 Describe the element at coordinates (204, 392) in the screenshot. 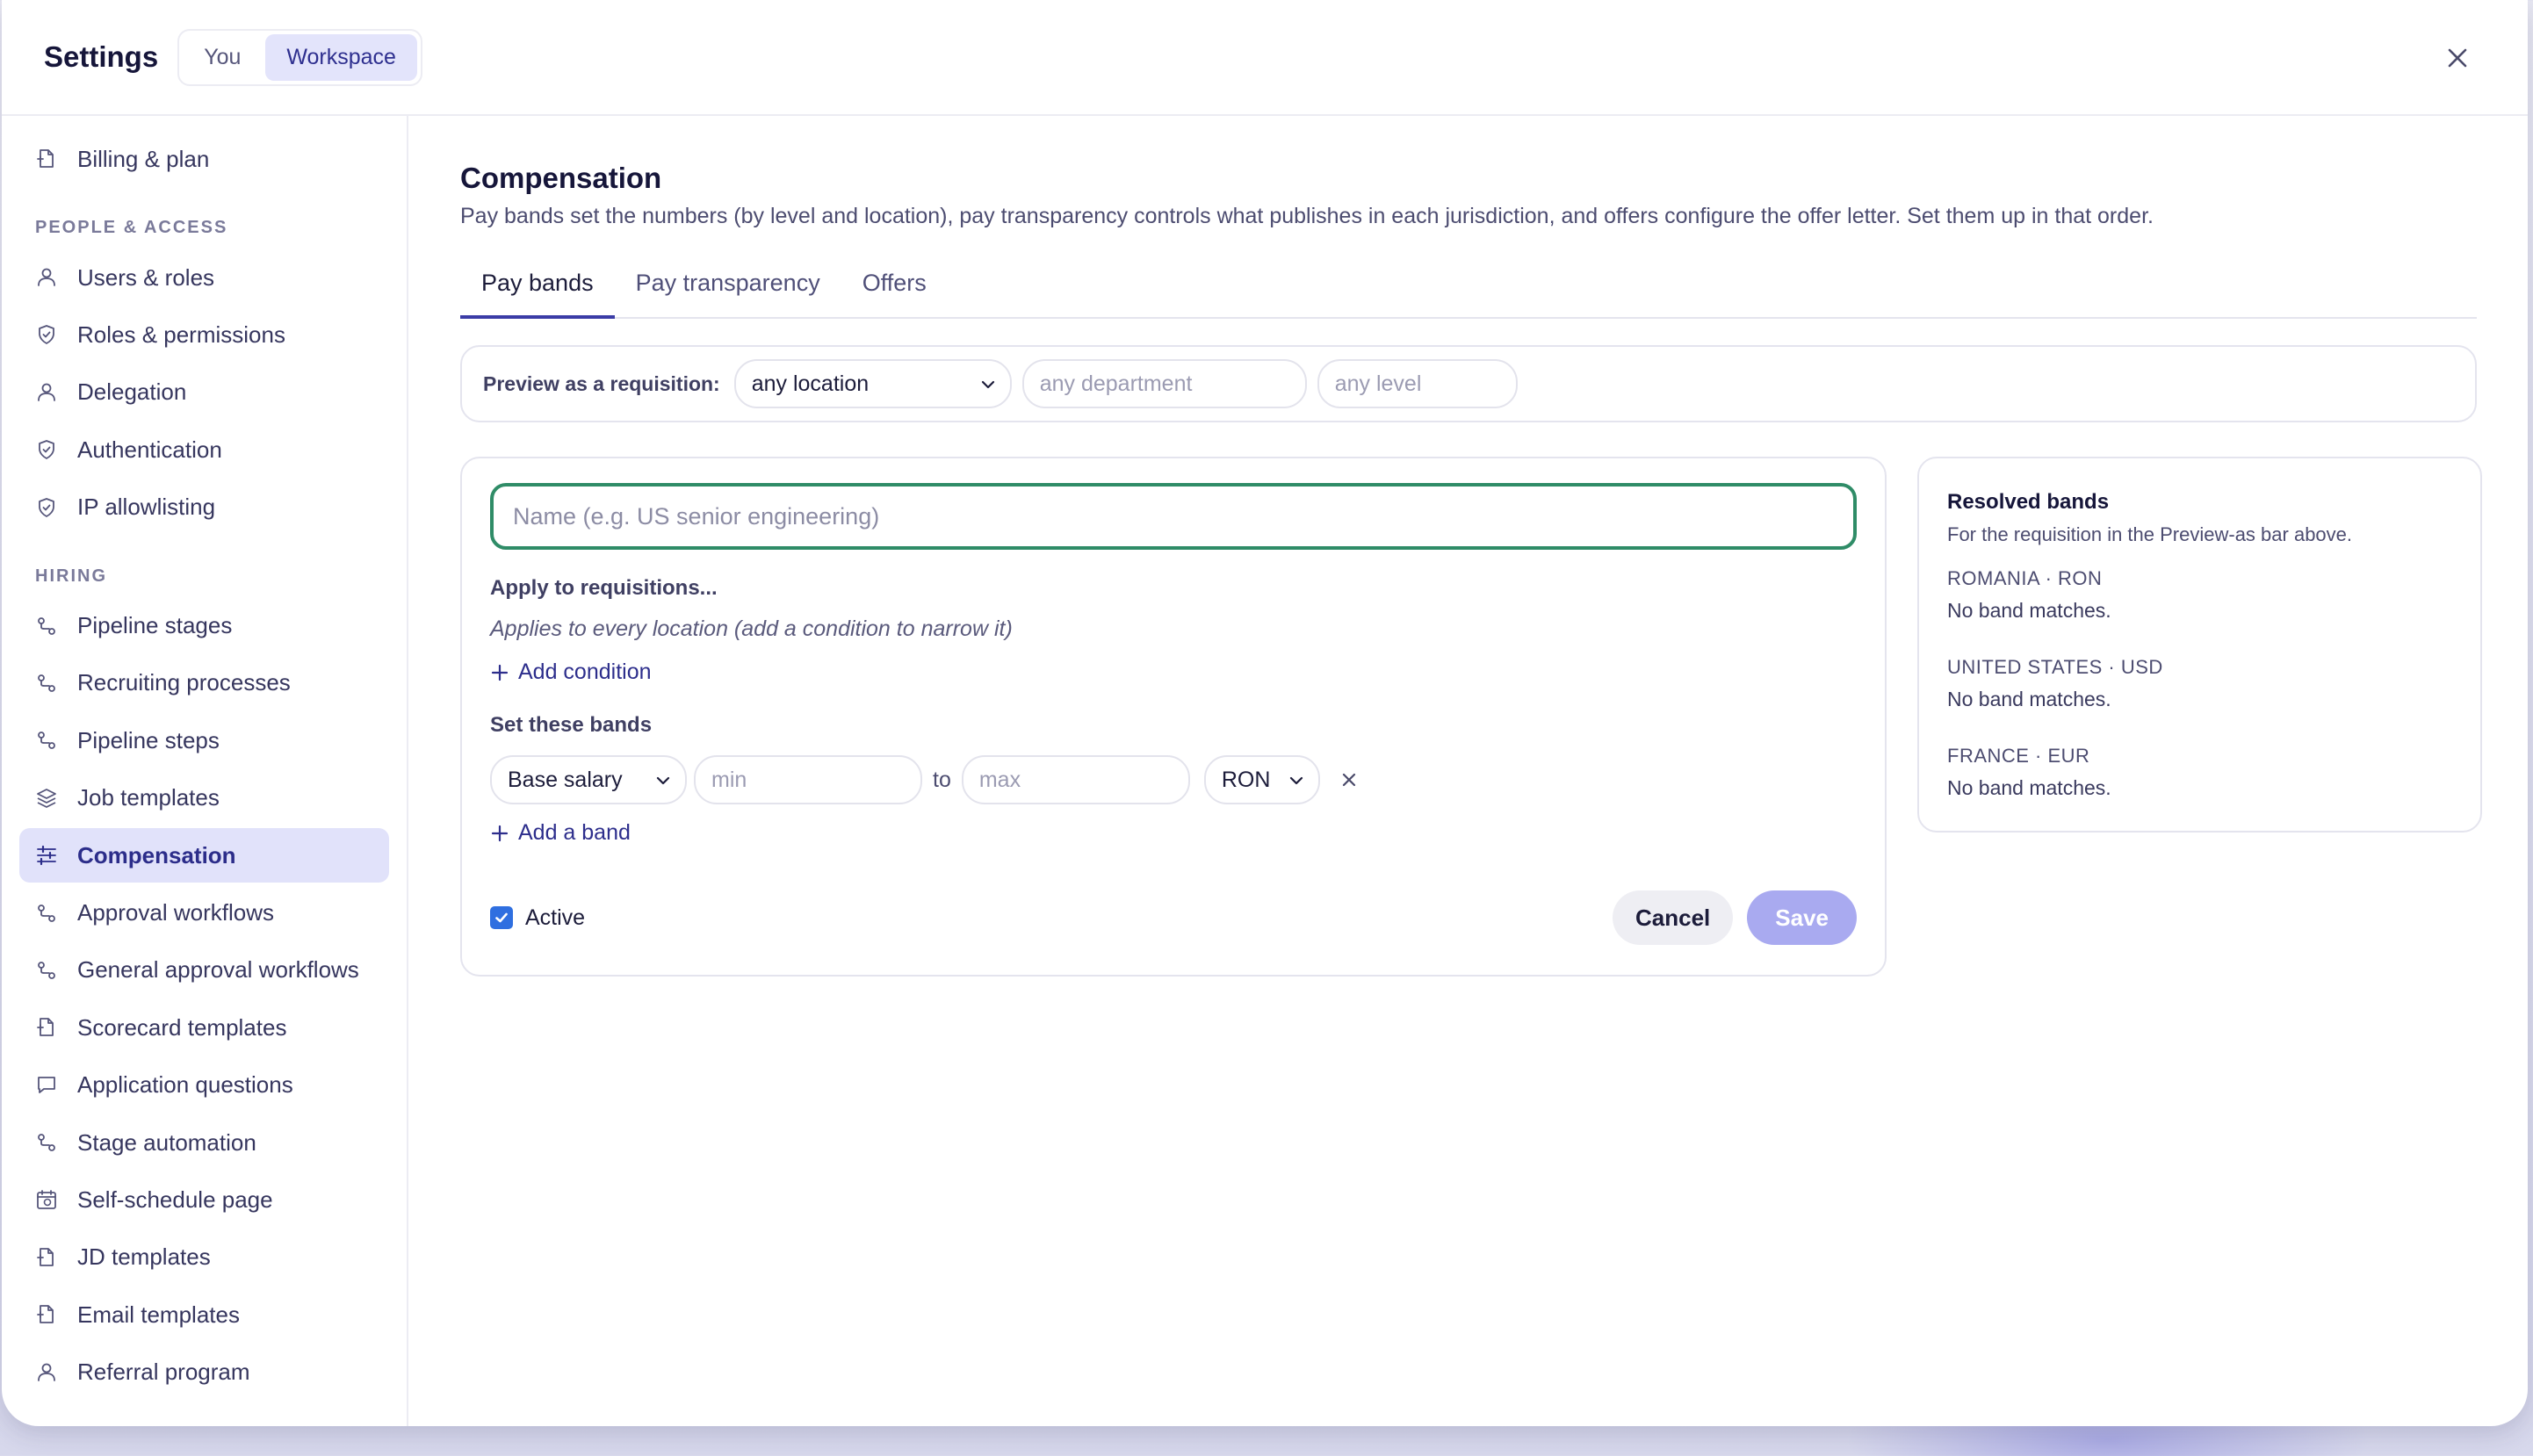

I see `sidebar-item-delegation: Delegation` at that location.